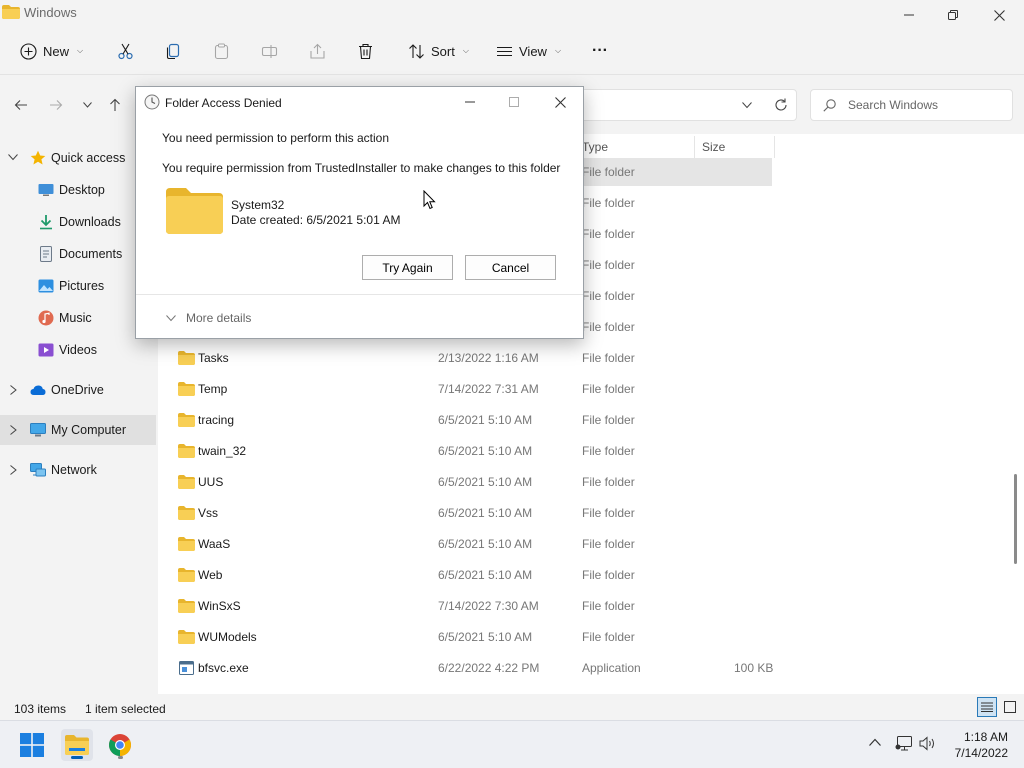 The height and width of the screenshot is (768, 1024). What do you see at coordinates (469, 451) in the screenshot?
I see `table-row: twain_32 6/5/2021 5:10 AM File folder` at bounding box center [469, 451].